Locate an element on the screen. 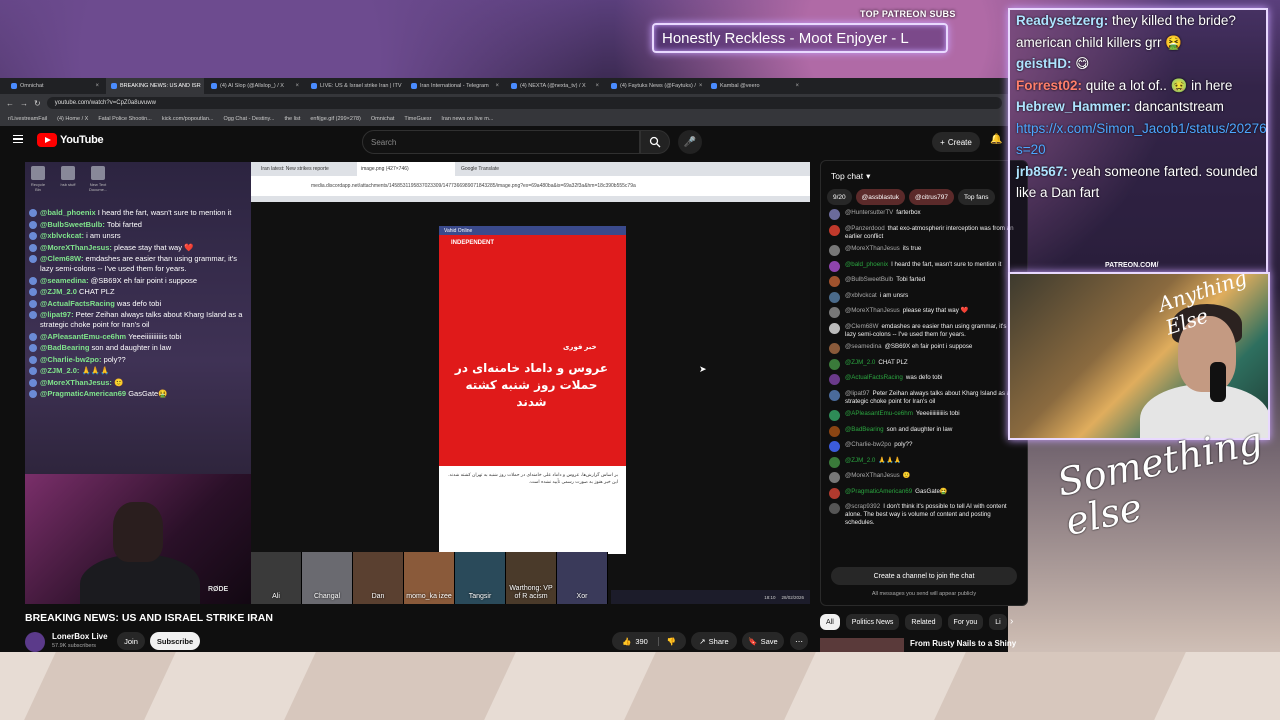  channel-avatar is located at coordinates (35, 642).